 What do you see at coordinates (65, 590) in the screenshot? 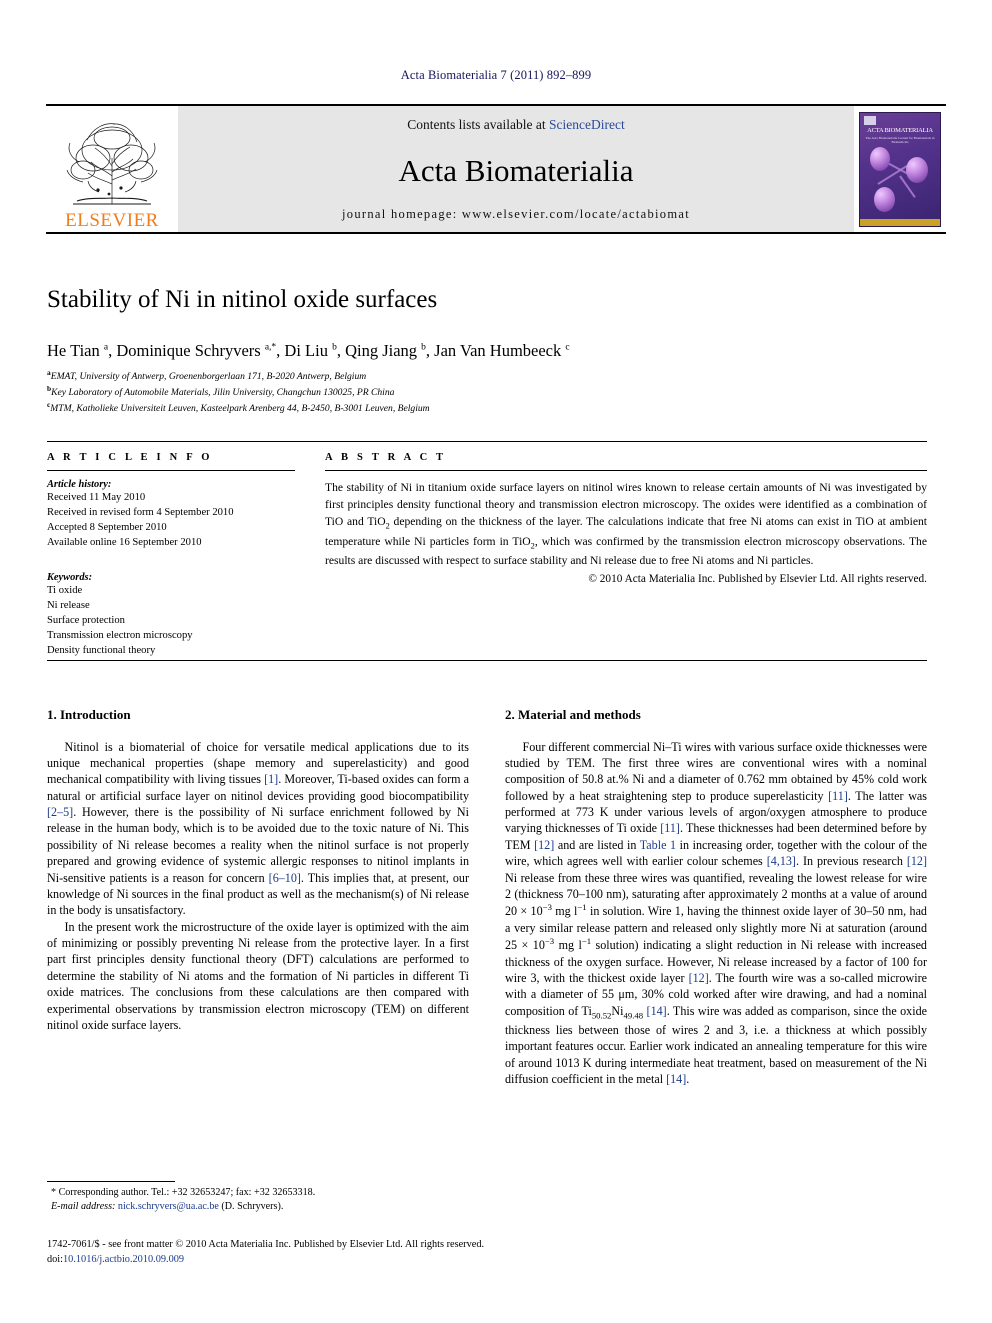
I see `keyword-item: Ti oxide` at bounding box center [65, 590].